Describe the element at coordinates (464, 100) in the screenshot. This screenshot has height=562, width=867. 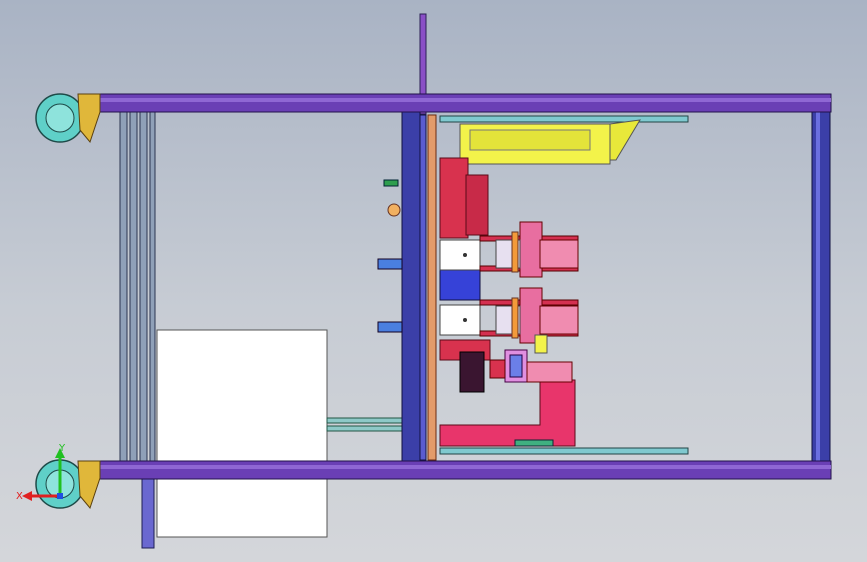
I see `top-frame-bar-highlight` at that location.